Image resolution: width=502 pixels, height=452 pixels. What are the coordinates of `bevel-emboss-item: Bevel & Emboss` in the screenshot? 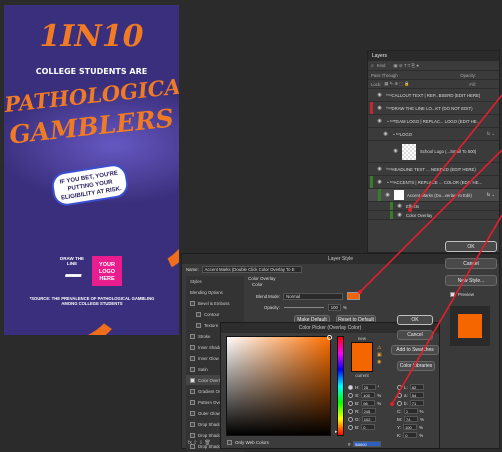 It's located at (215, 303).